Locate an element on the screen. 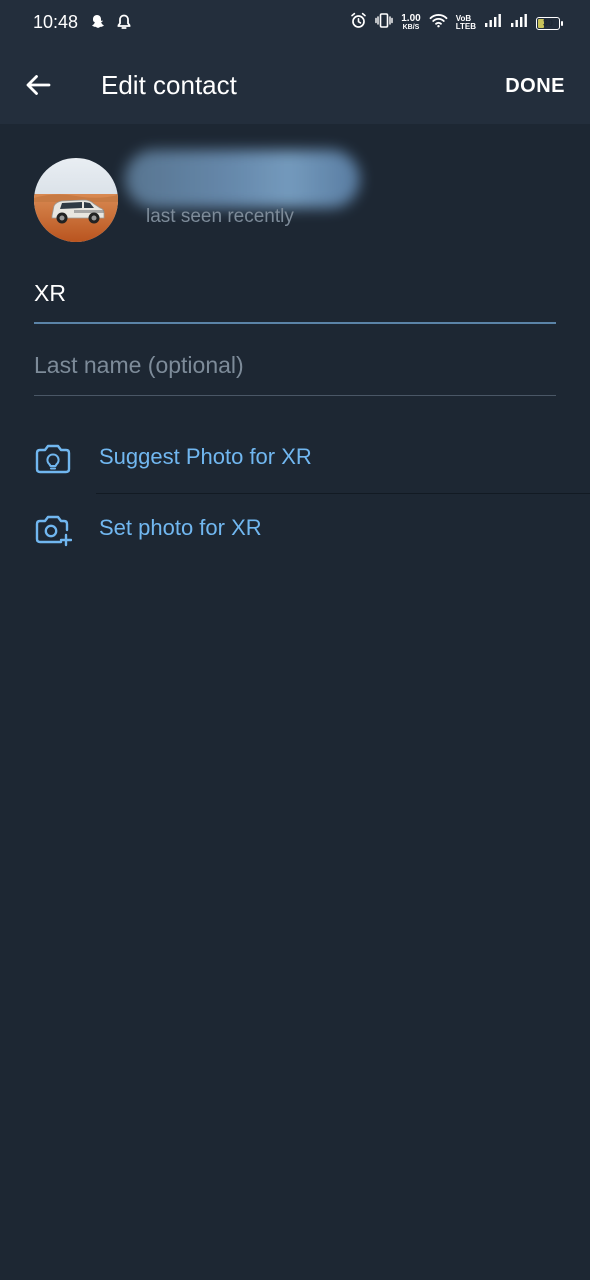 This screenshot has width=590, height=1280. battery-icon: 30 is located at coordinates (549, 23).